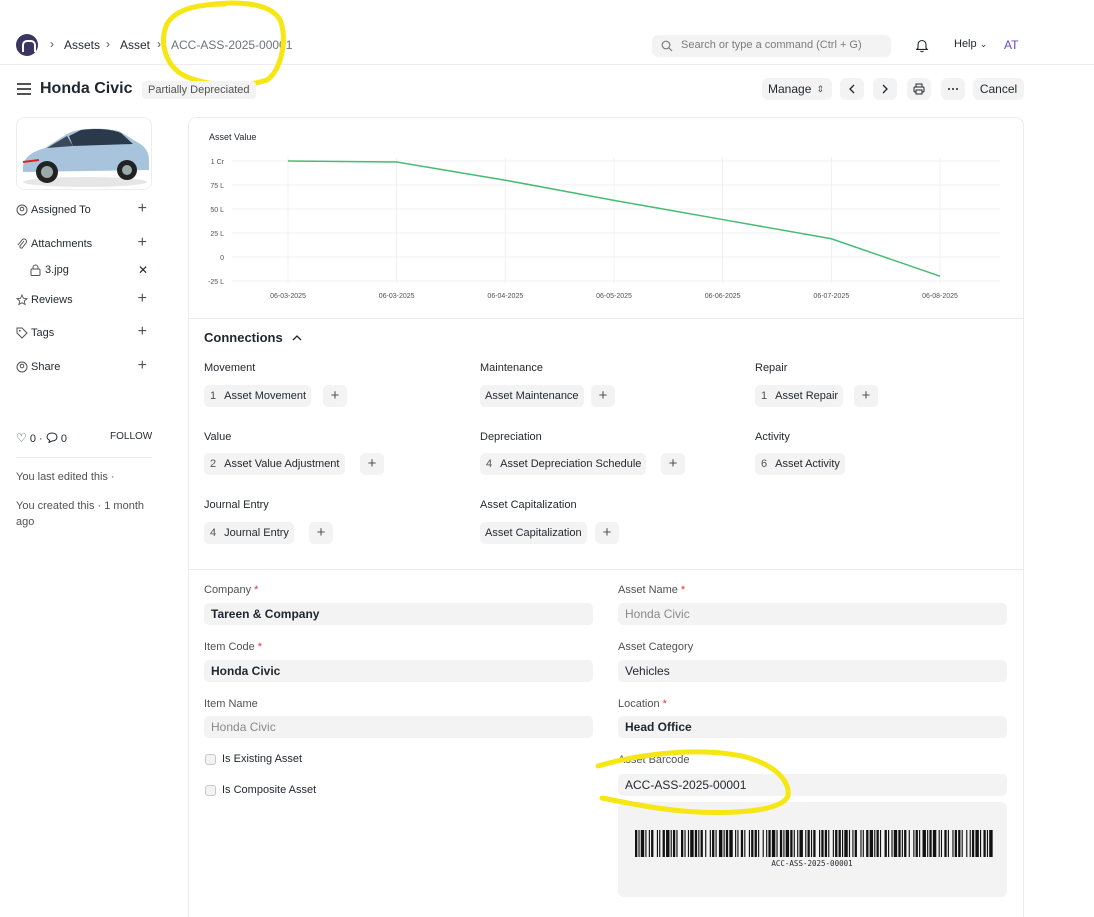  I want to click on share-icon, so click(22, 367).